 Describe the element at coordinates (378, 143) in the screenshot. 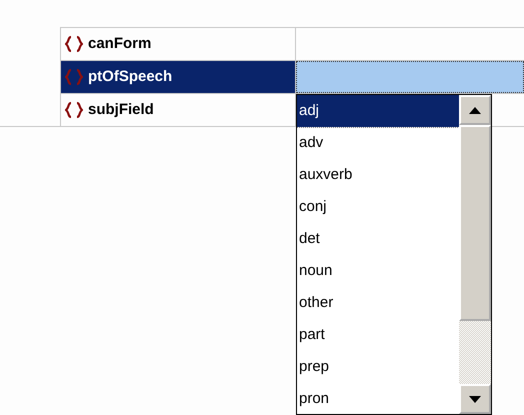

I see `dropdown-option: adv` at that location.